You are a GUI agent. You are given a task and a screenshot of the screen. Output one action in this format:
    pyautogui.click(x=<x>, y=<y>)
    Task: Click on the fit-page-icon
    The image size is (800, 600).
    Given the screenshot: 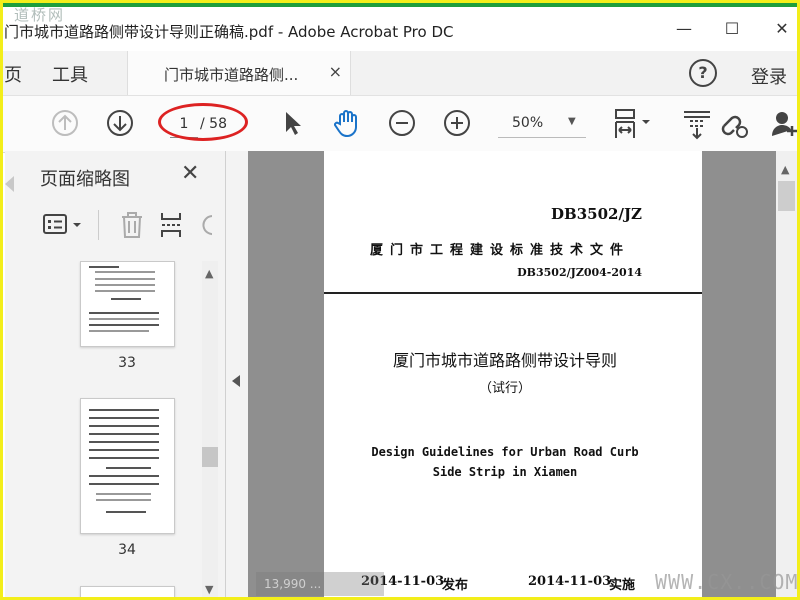 What is the action you would take?
    pyautogui.click(x=631, y=123)
    